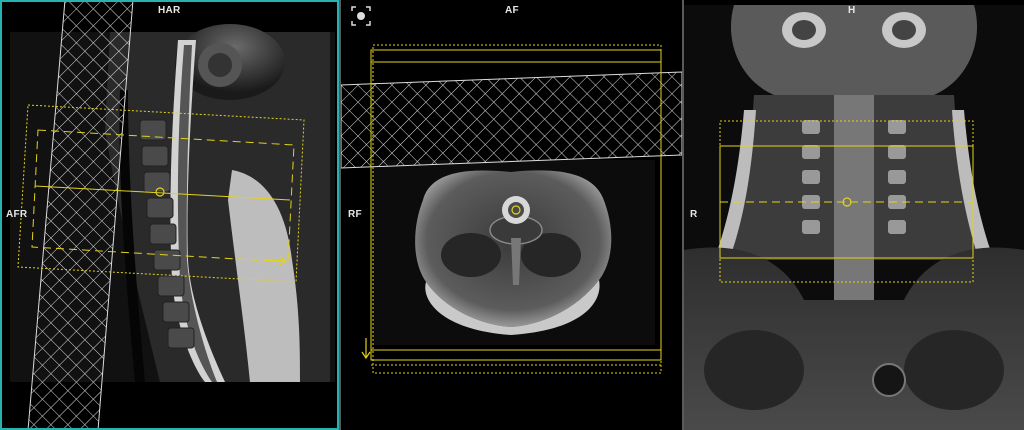  Describe the element at coordinates (17, 214) in the screenshot. I see `orientation-label-left: AFR` at that location.